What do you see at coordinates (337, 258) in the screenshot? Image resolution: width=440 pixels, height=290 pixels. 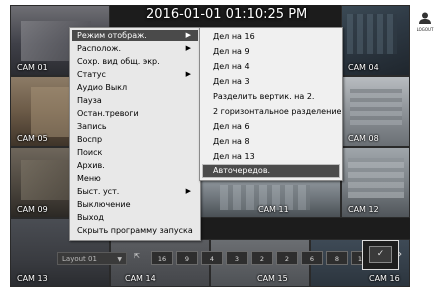 I see `split-8-button: 8` at bounding box center [337, 258].